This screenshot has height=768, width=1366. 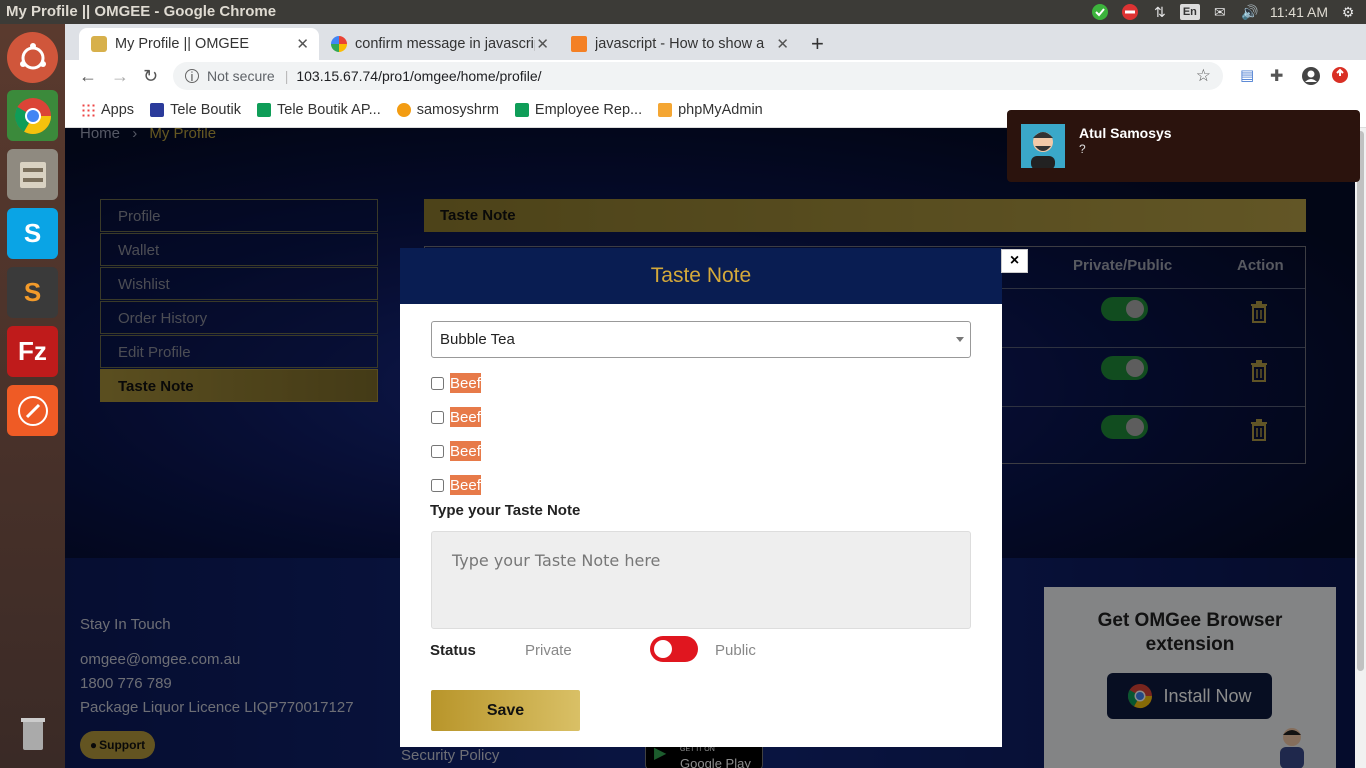 I want to click on drink-select-value: Bubble Tea, so click(x=477, y=339).